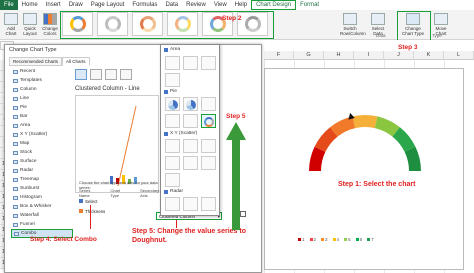 This screenshot has width=474, height=273. Describe the element at coordinates (220, 5) in the screenshot. I see `tab-view: View` at that location.